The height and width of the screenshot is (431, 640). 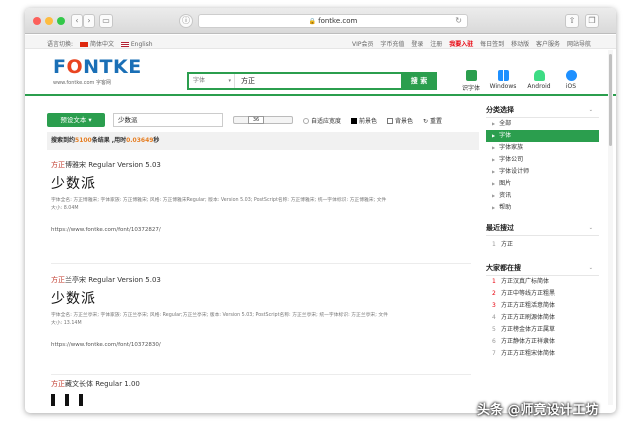 What do you see at coordinates (229, 81) in the screenshot?
I see `chevron-down-icon: ▾` at bounding box center [229, 81].